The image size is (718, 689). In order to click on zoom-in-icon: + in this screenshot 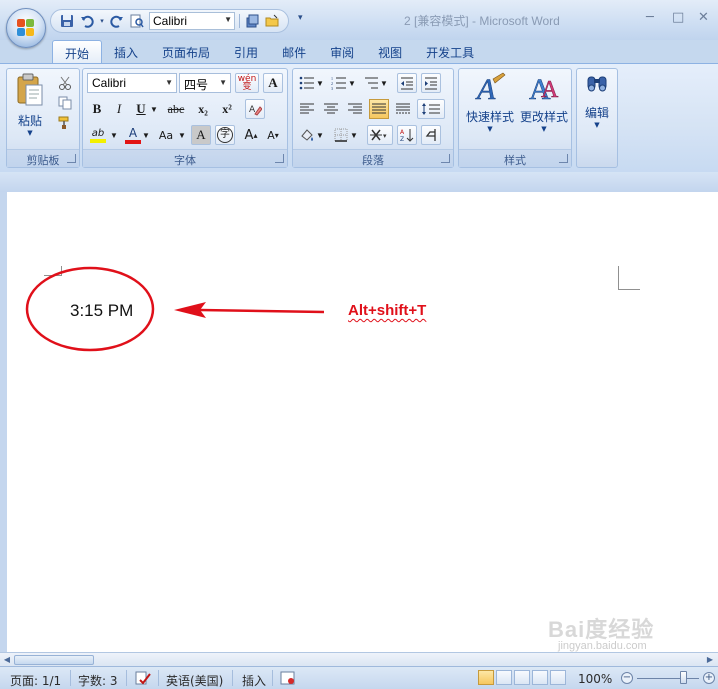, I will do `click(709, 678)`.